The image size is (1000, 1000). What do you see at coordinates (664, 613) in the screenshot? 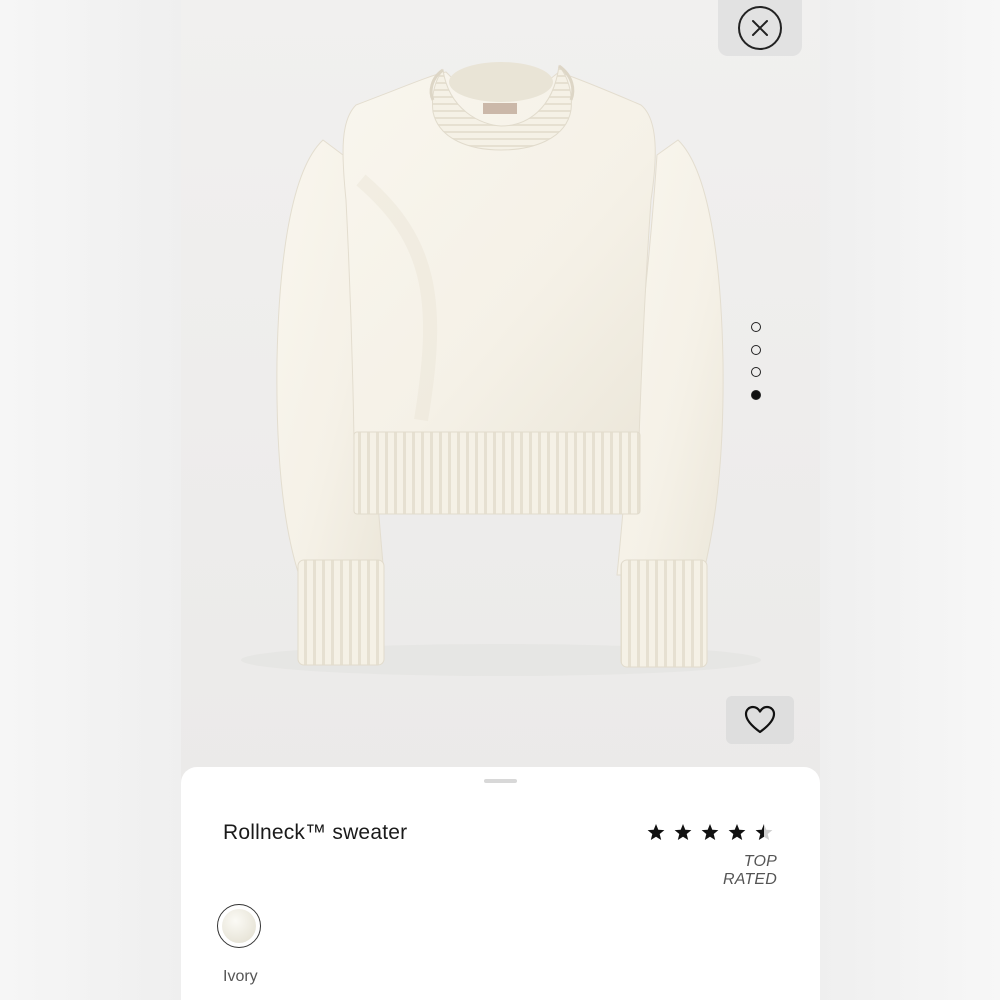
I see `sweater-right-cuff` at bounding box center [664, 613].